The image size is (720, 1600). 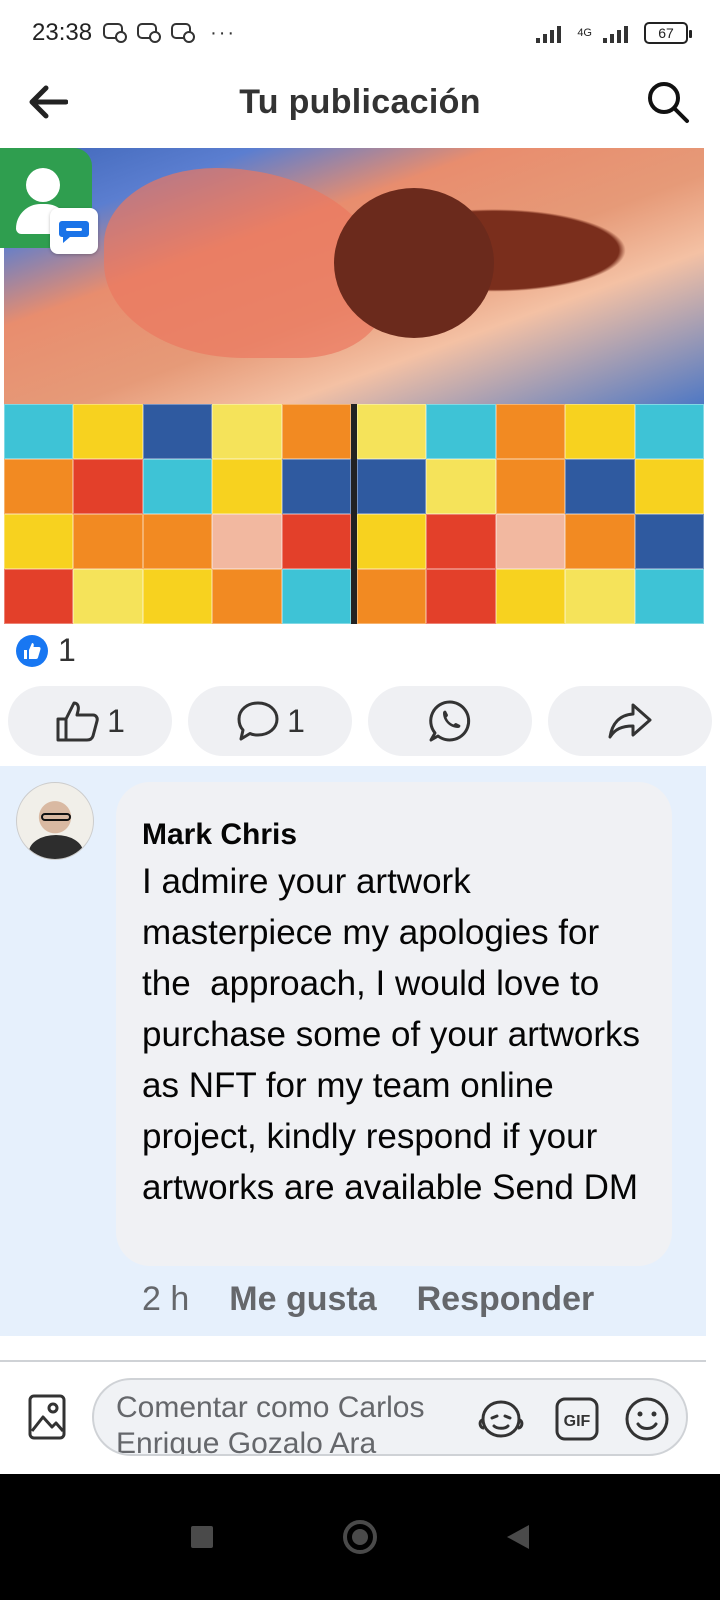 I want to click on comment-button: 1, so click(x=270, y=721).